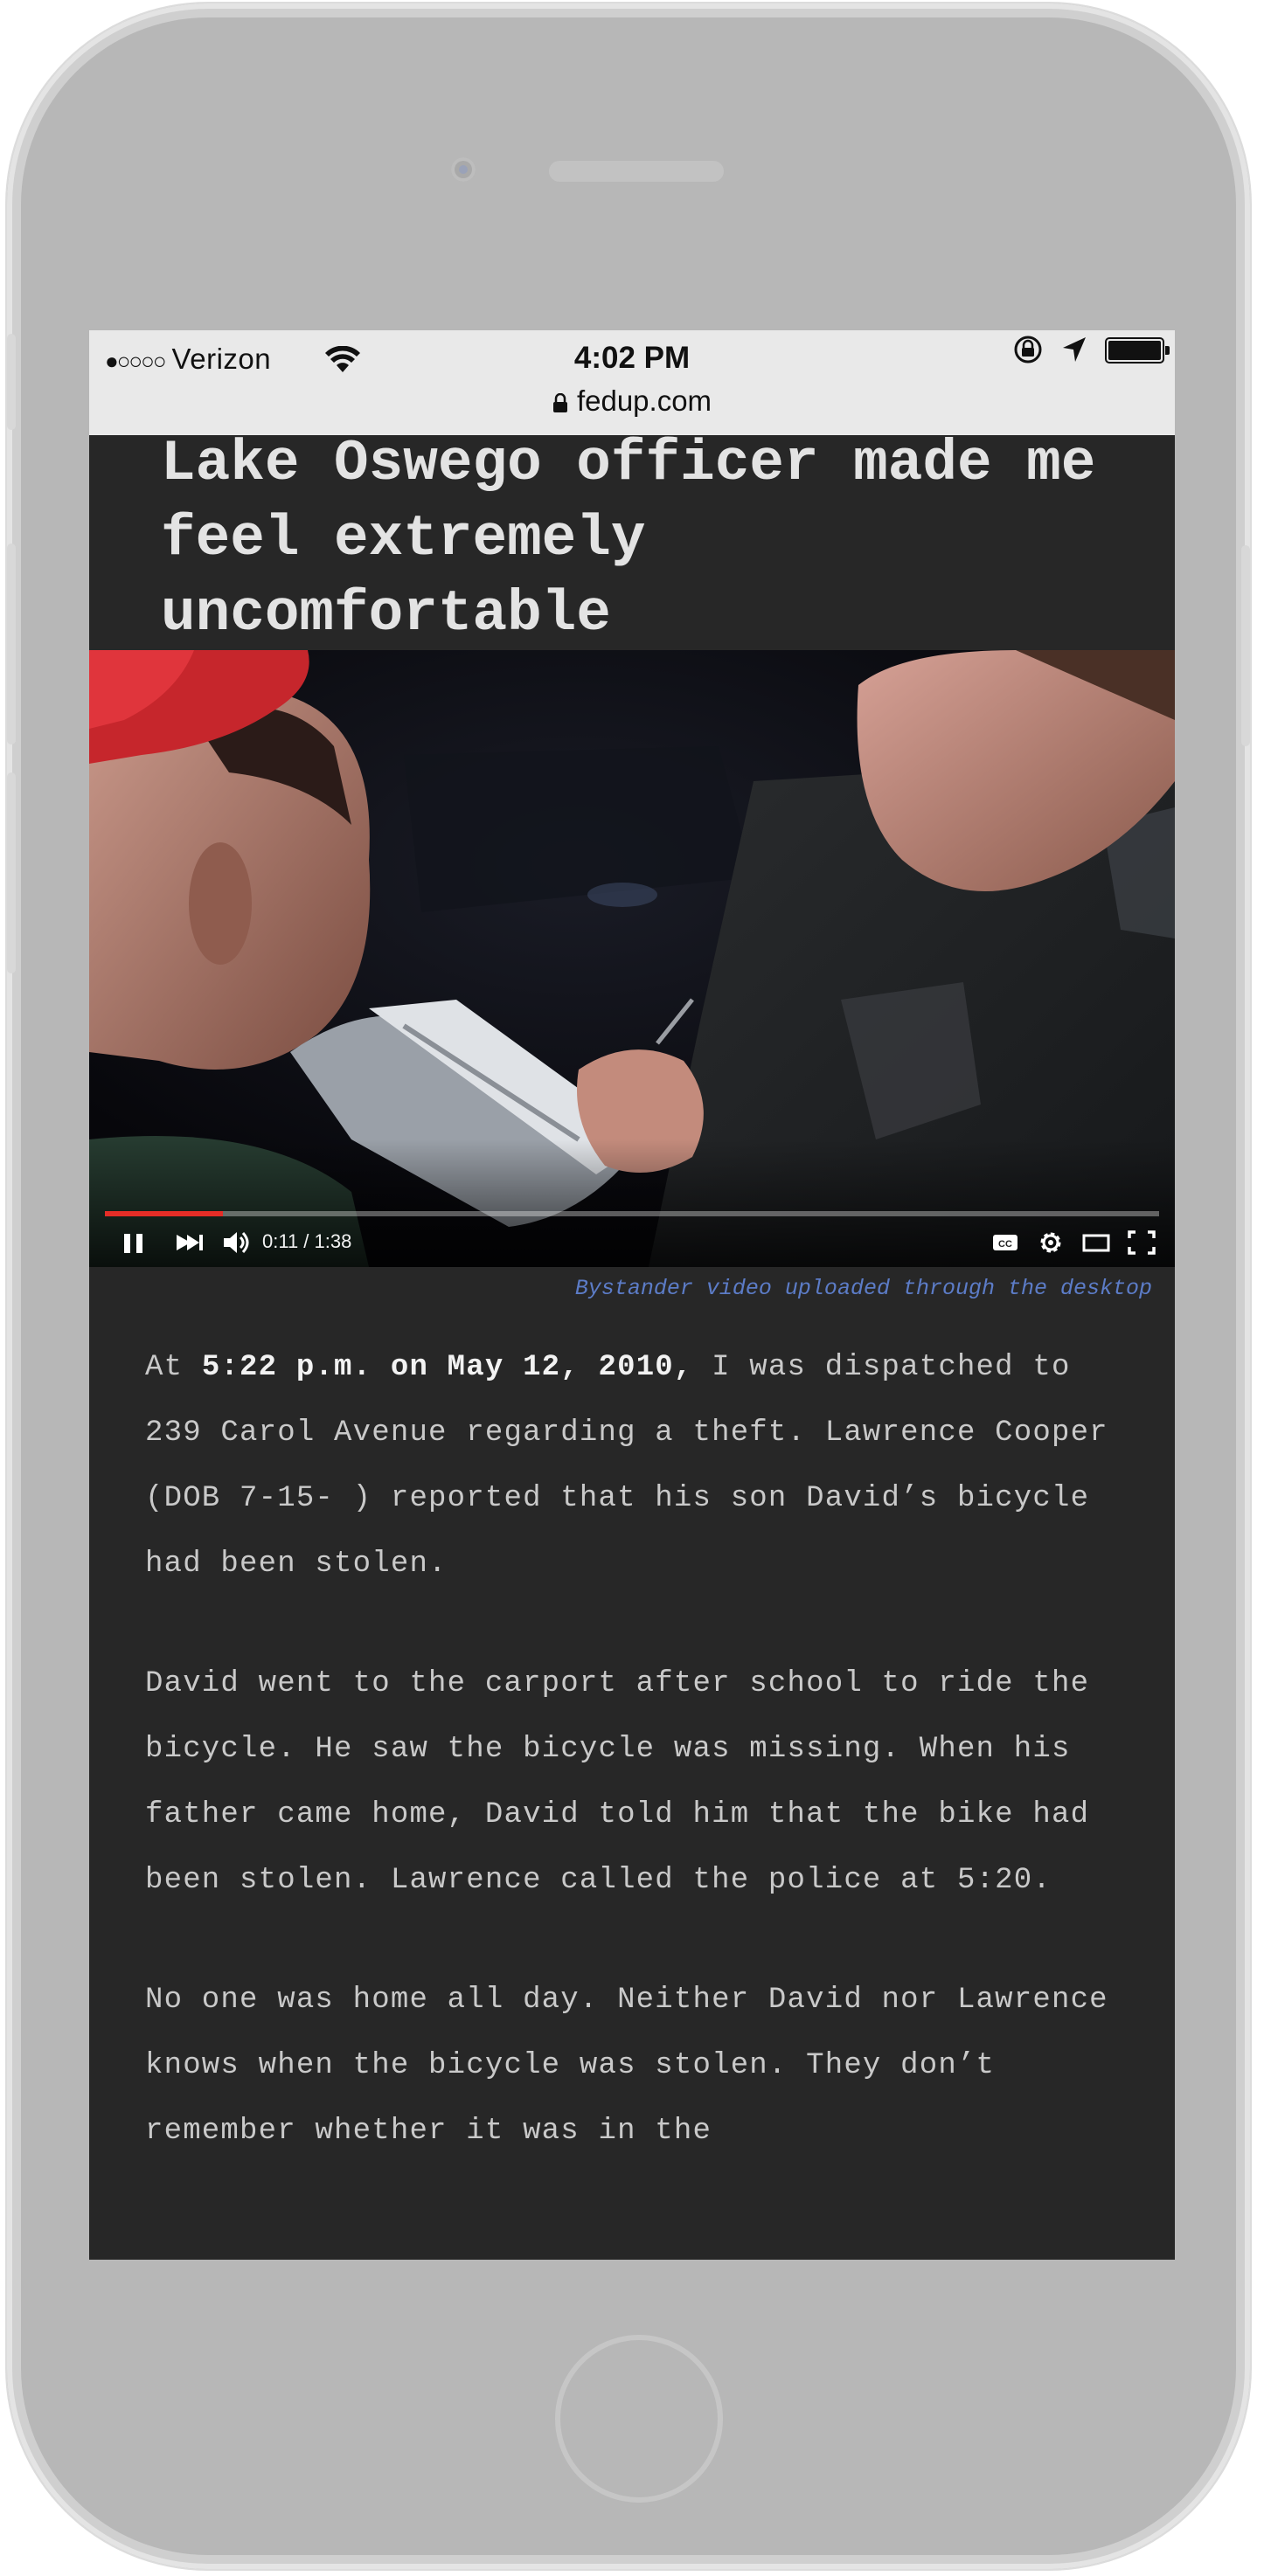 Image resolution: width=1264 pixels, height=2576 pixels. What do you see at coordinates (639, 2419) in the screenshot?
I see `home-button` at bounding box center [639, 2419].